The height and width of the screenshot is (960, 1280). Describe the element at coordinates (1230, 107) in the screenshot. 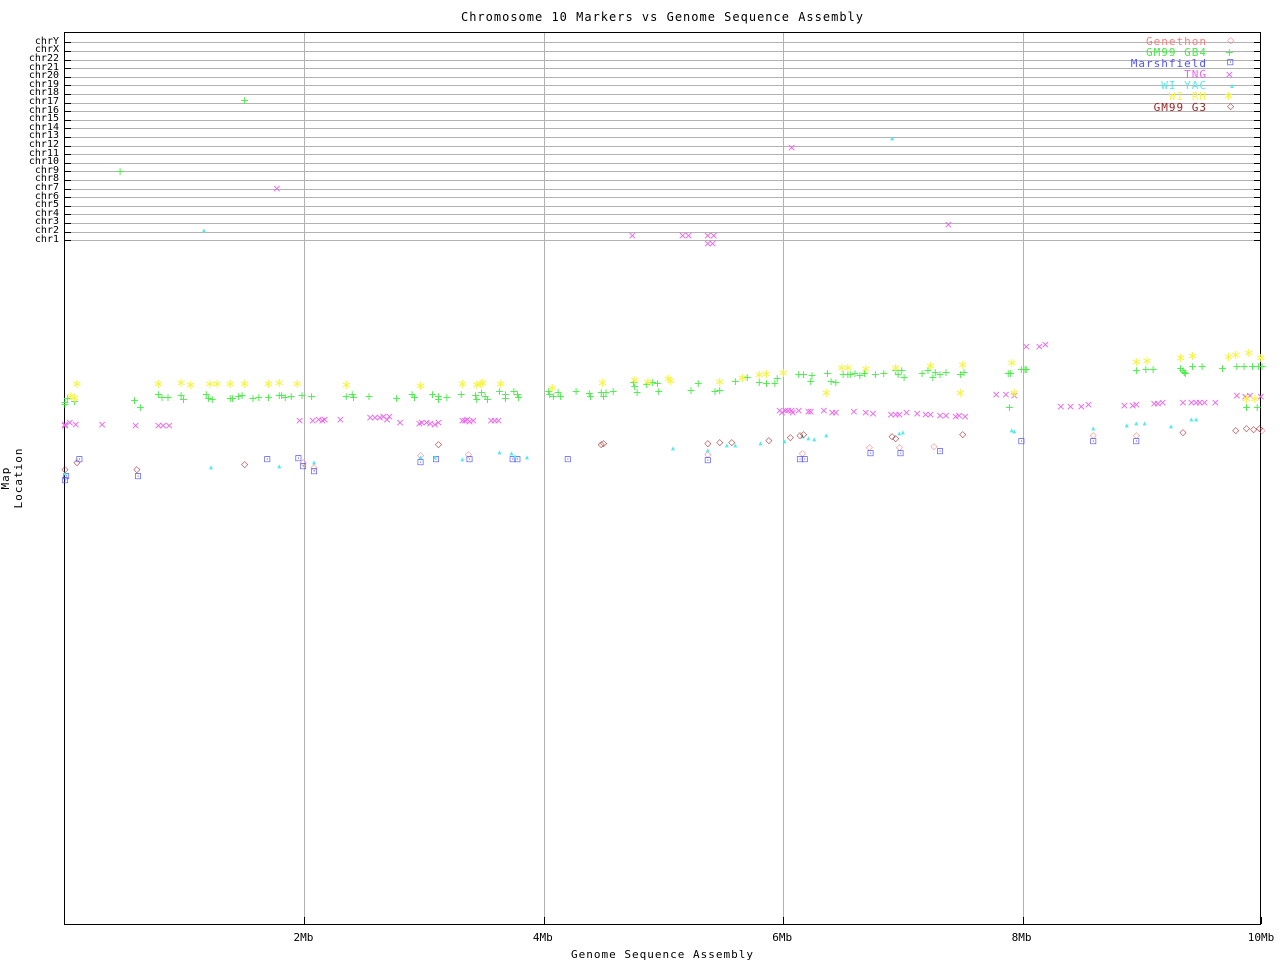

I see `legend-marker-gm99_g3: ◇` at that location.